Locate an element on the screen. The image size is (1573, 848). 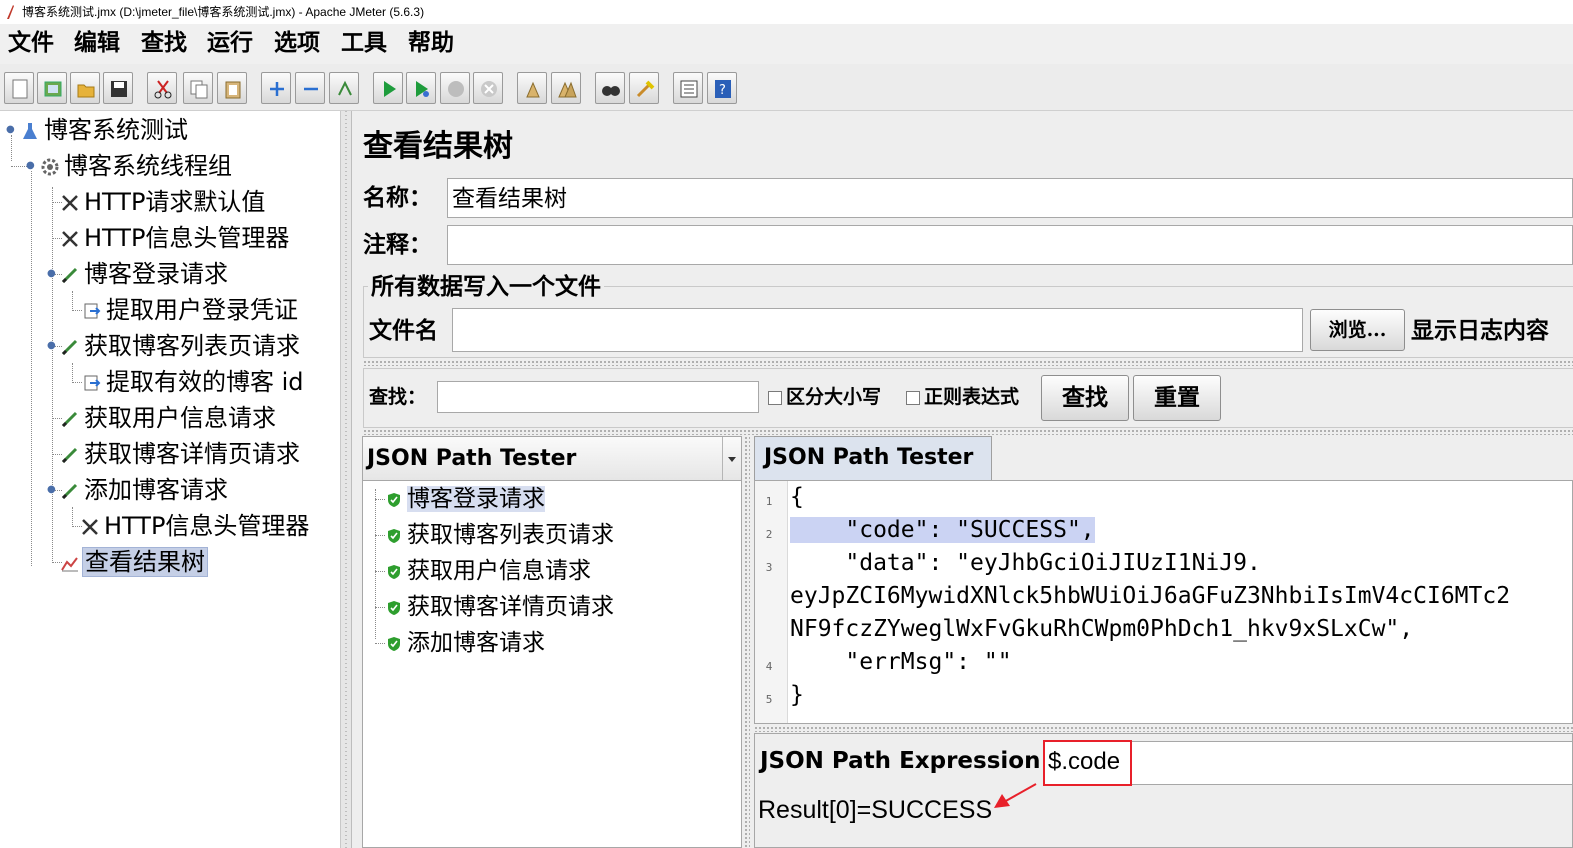
collapse-icon is located at coordinates (311, 89).